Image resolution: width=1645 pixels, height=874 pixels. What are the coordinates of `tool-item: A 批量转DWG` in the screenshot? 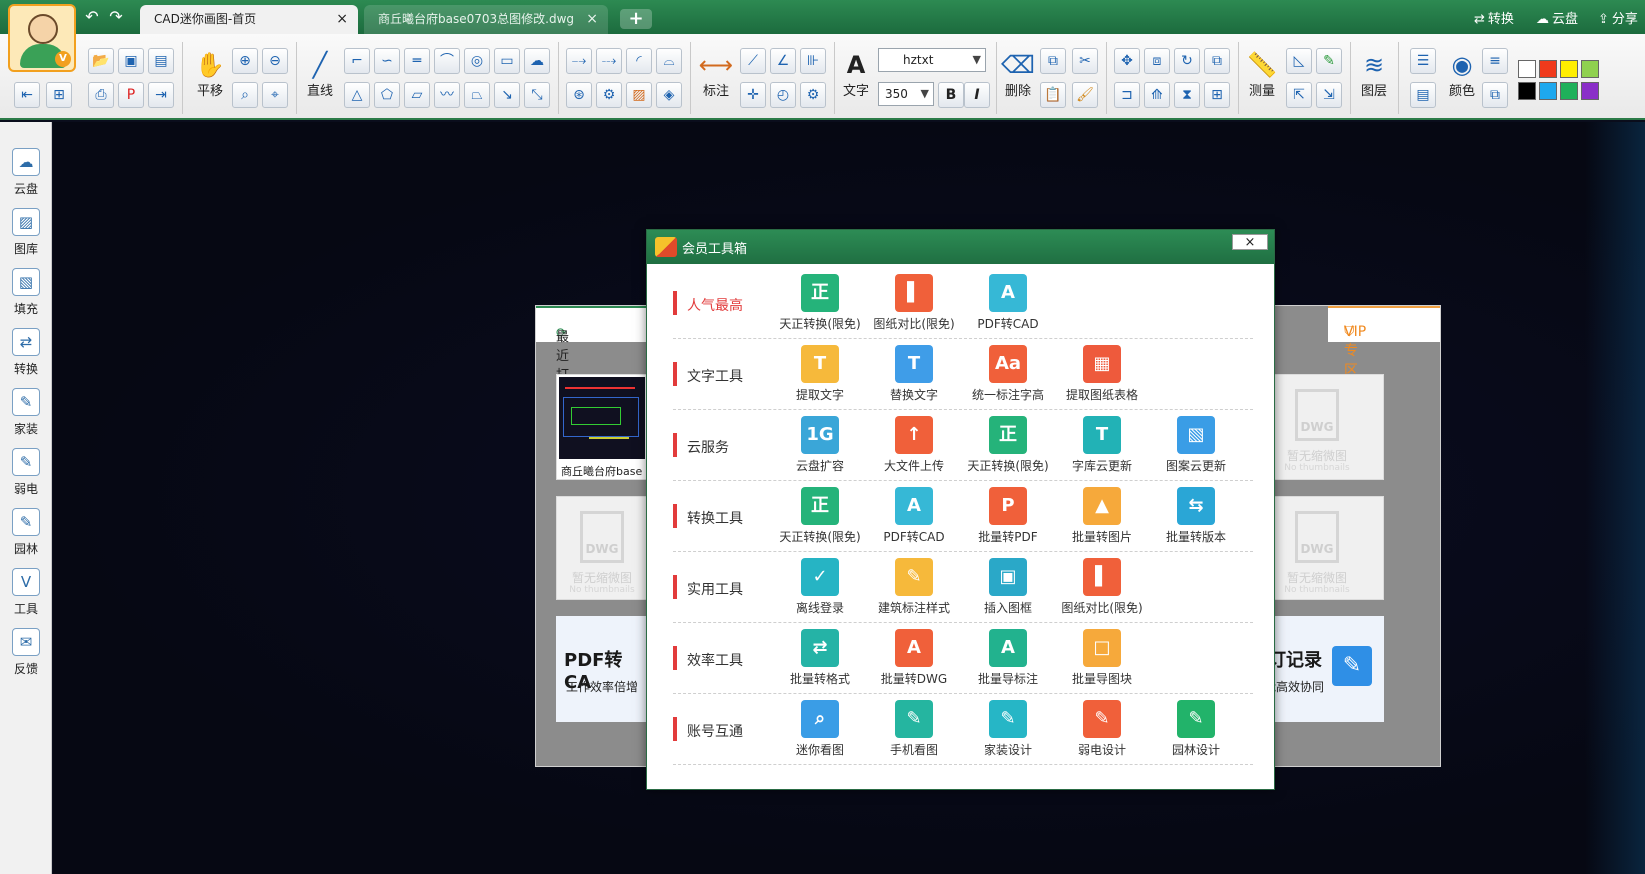 It's located at (914, 658).